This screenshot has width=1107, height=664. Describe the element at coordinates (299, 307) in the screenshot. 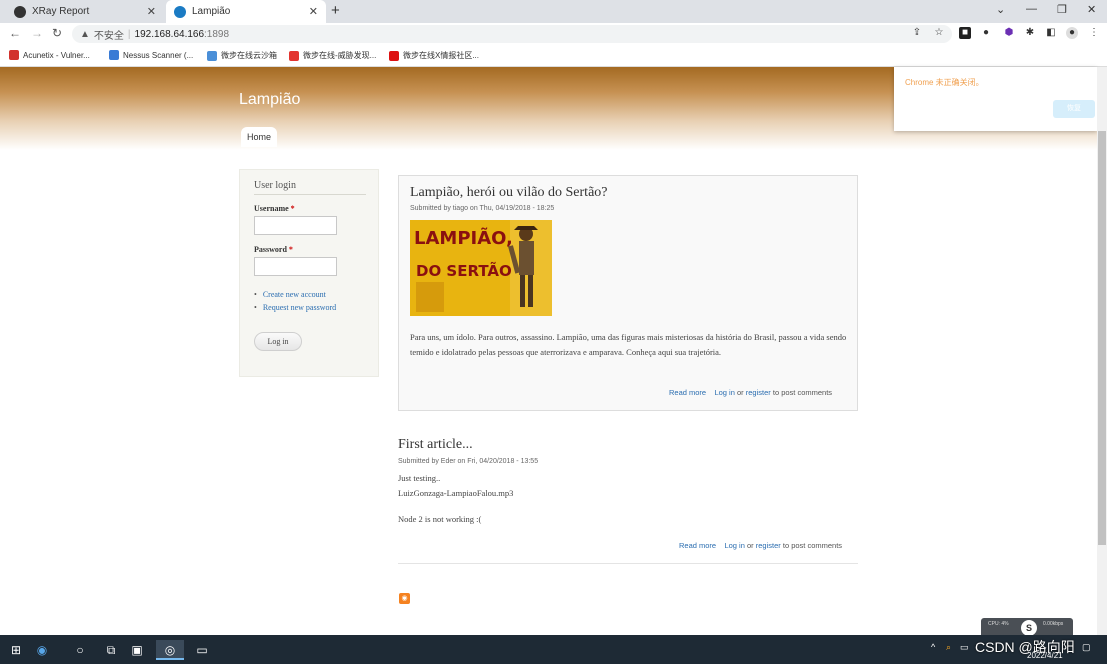

I see `request-password-link: Request new password` at that location.